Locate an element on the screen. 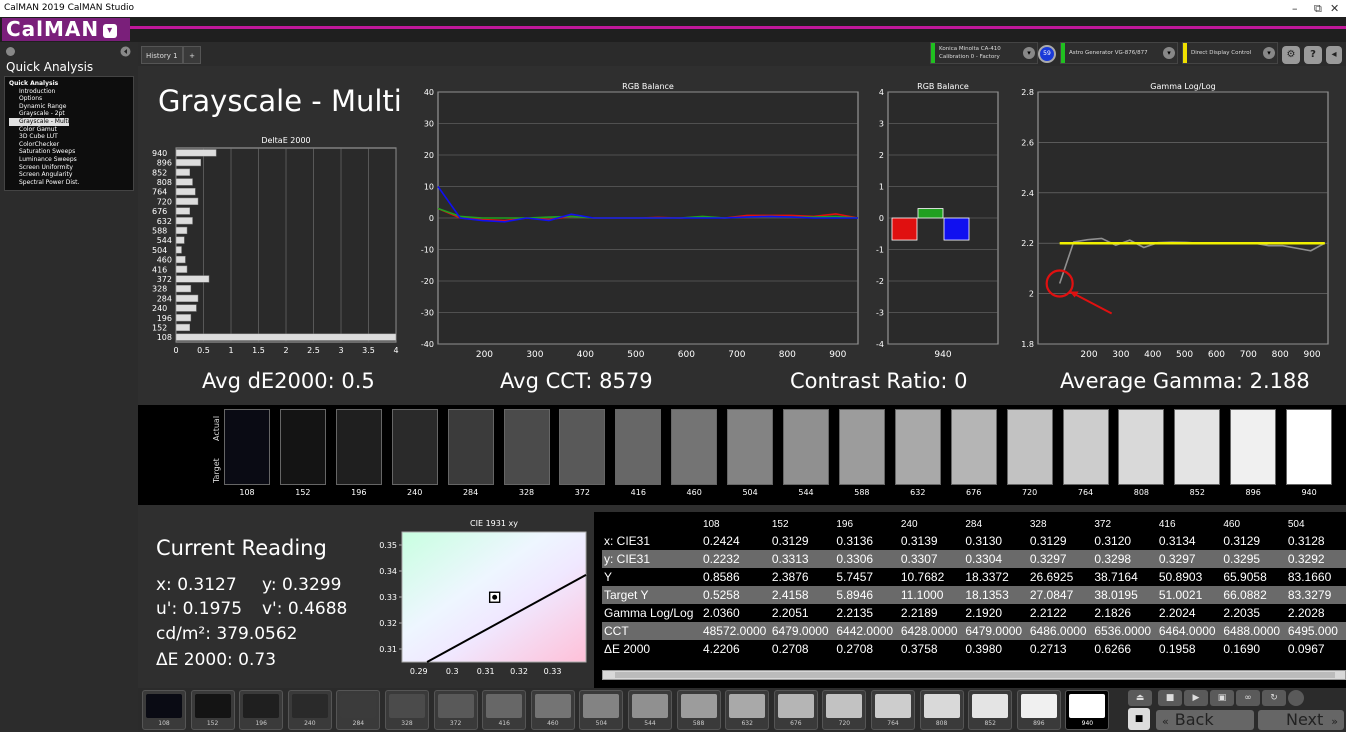 This screenshot has height=732, width=1346. x-tick-label: 300 is located at coordinates (1120, 355).